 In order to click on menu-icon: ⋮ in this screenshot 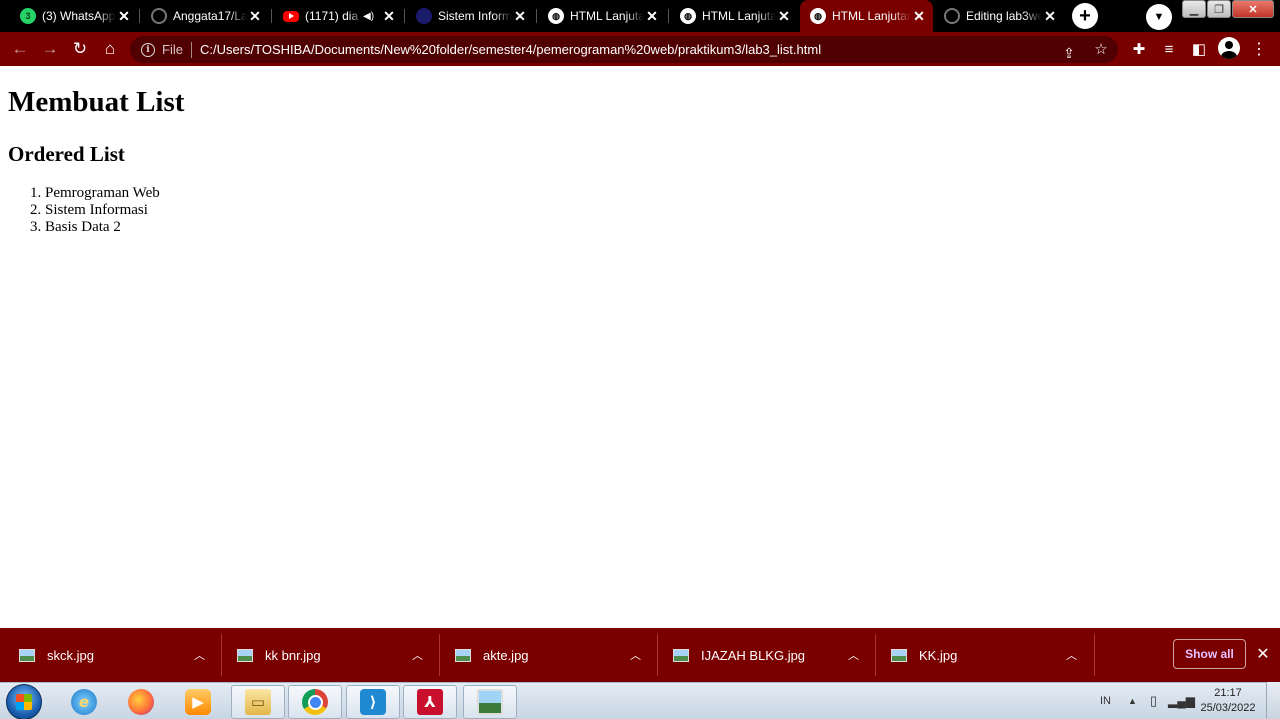, I will do `click(1259, 49)`.